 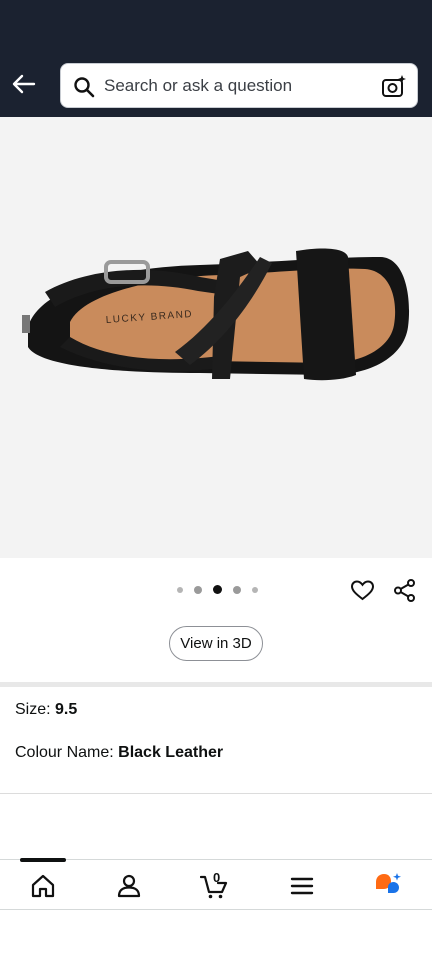 What do you see at coordinates (66, 709) in the screenshot?
I see `size-value: 9.5` at bounding box center [66, 709].